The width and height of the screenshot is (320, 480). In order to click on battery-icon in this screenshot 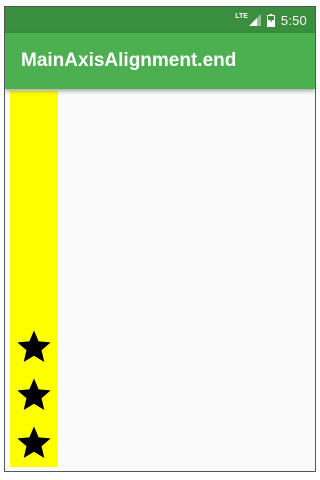, I will do `click(270, 20)`.